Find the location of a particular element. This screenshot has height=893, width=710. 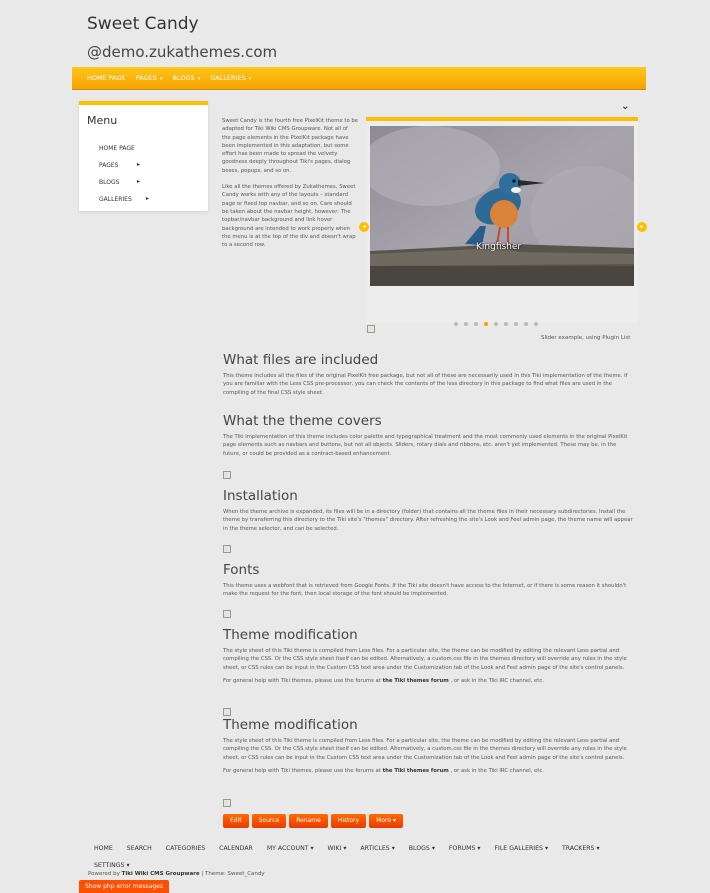

nav-blogs: BLOGS ▾ is located at coordinates (186, 78).